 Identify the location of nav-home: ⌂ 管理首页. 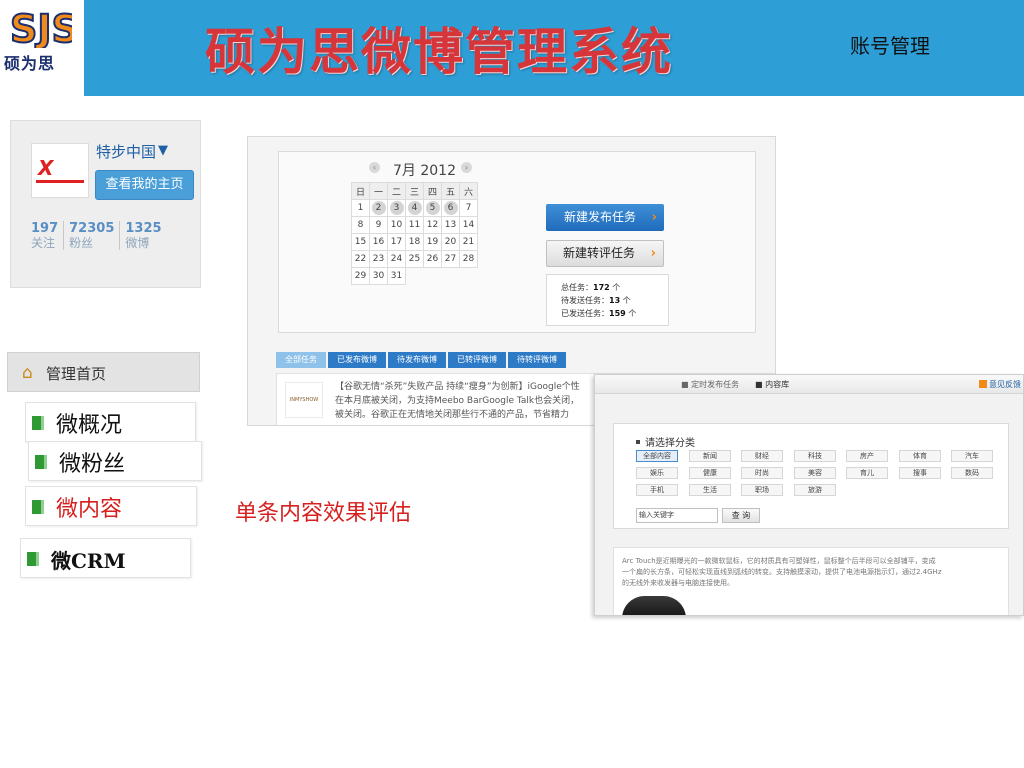
(103, 372).